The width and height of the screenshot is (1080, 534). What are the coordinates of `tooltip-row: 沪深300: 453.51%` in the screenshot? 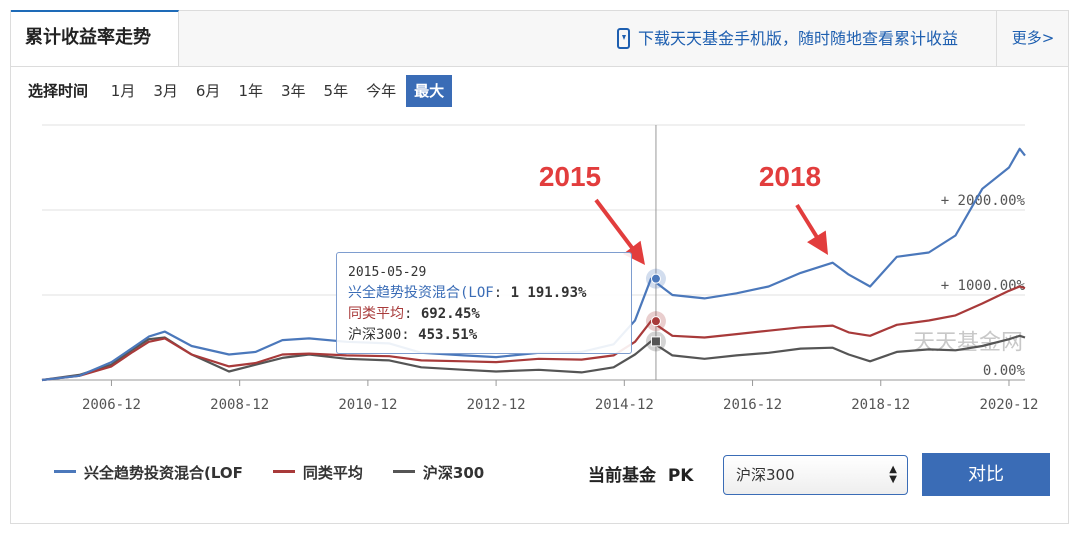 It's located at (413, 335).